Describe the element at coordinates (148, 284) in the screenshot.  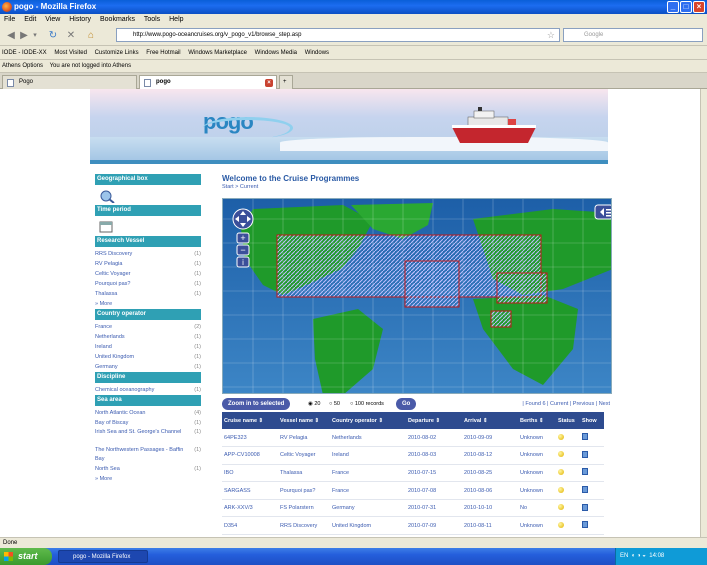
I see `vessel-item: Pourquoi pas? (1)` at that location.